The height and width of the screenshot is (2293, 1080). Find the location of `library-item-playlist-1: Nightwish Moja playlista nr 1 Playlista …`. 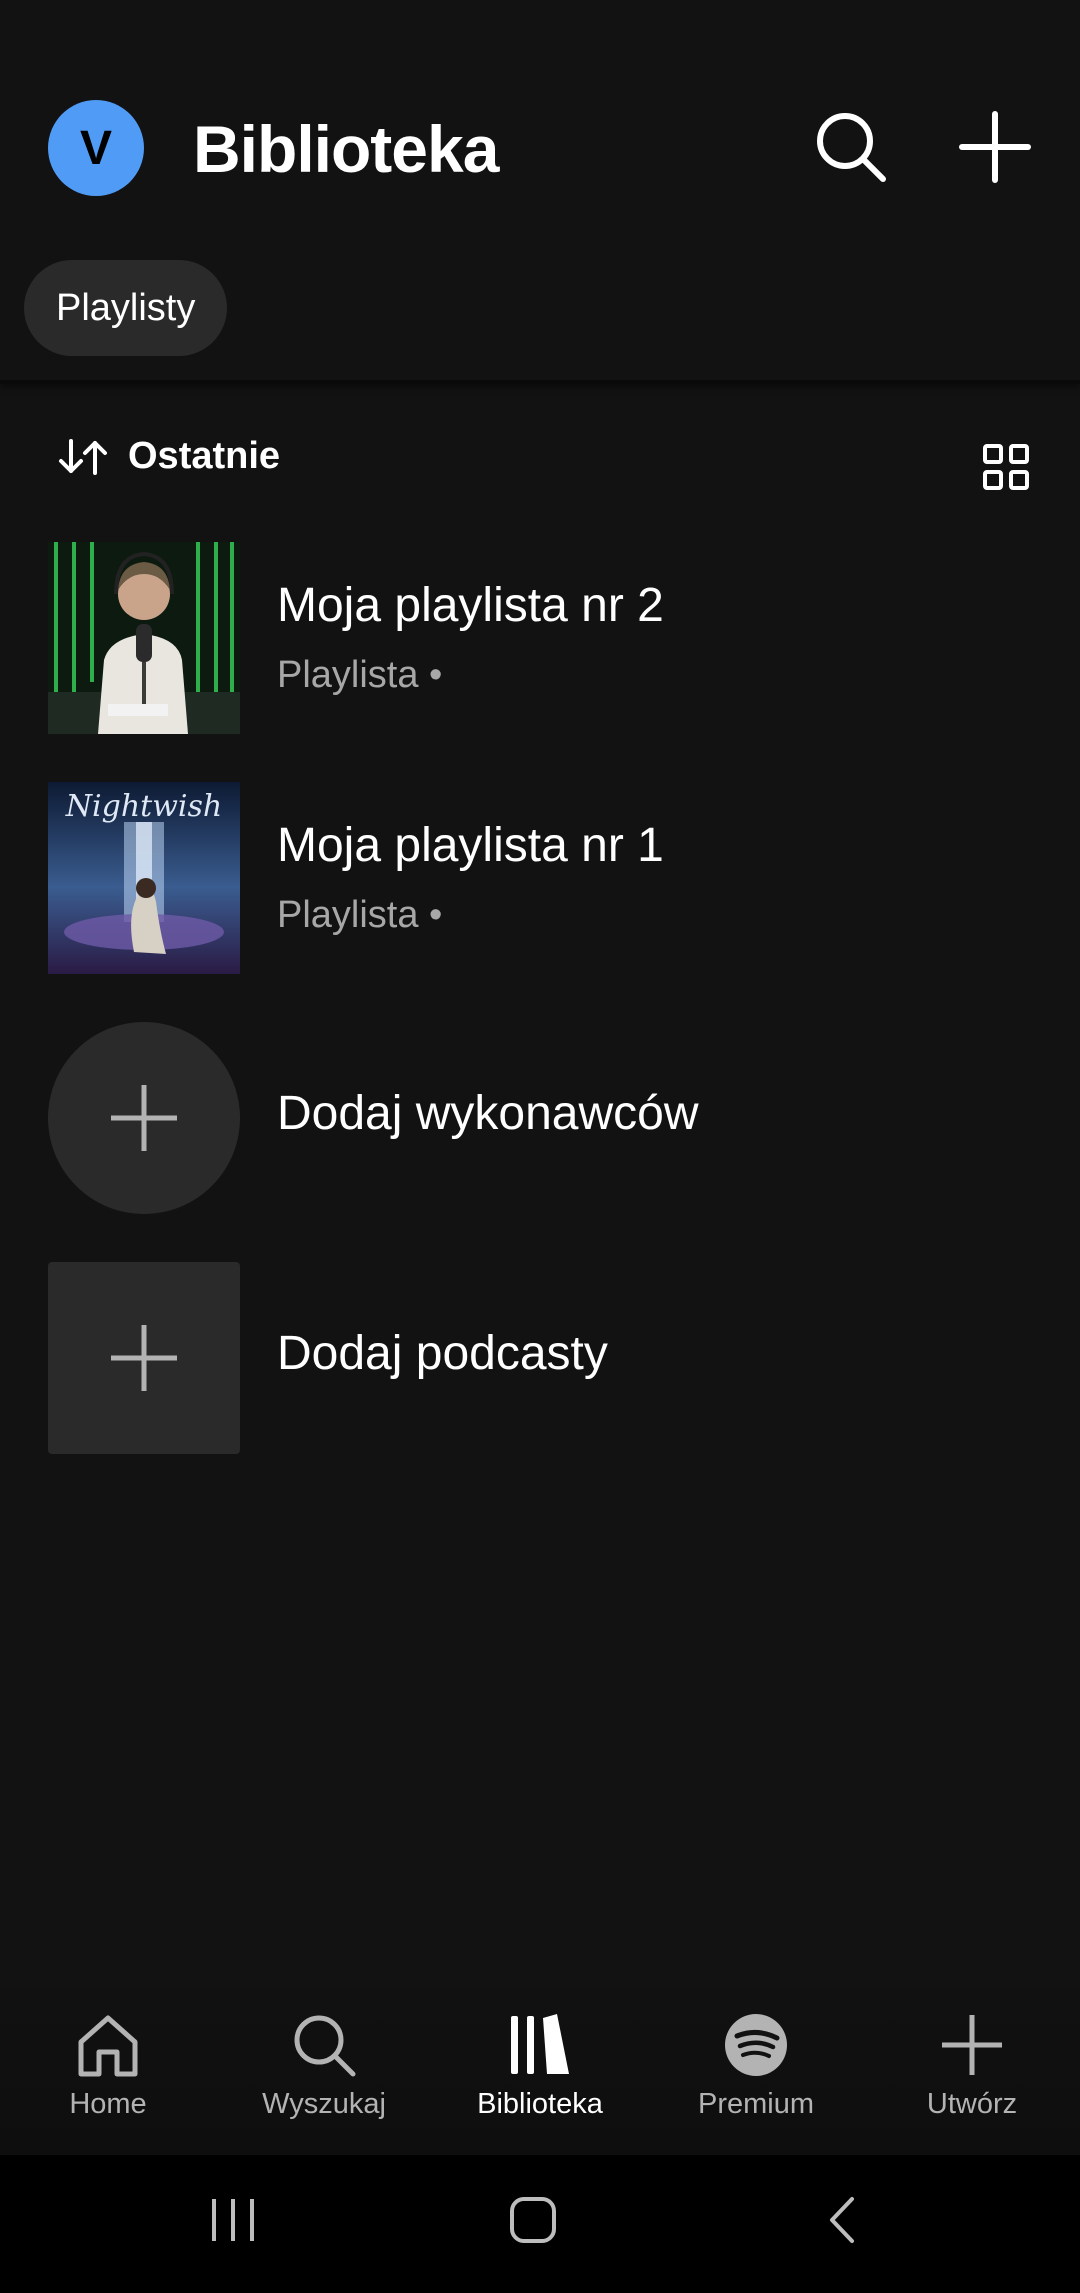

library-item-playlist-1: Nightwish Moja playlista nr 1 Playlista … is located at coordinates (548, 878).